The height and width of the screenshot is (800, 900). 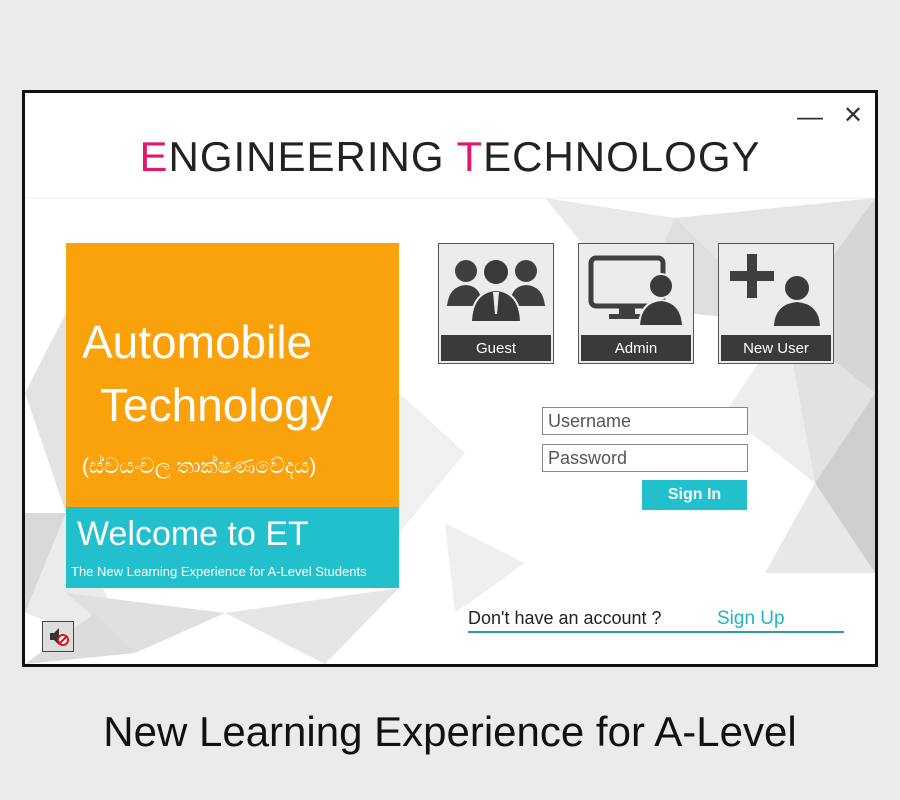 I want to click on new-user-button: New User, so click(x=776, y=303).